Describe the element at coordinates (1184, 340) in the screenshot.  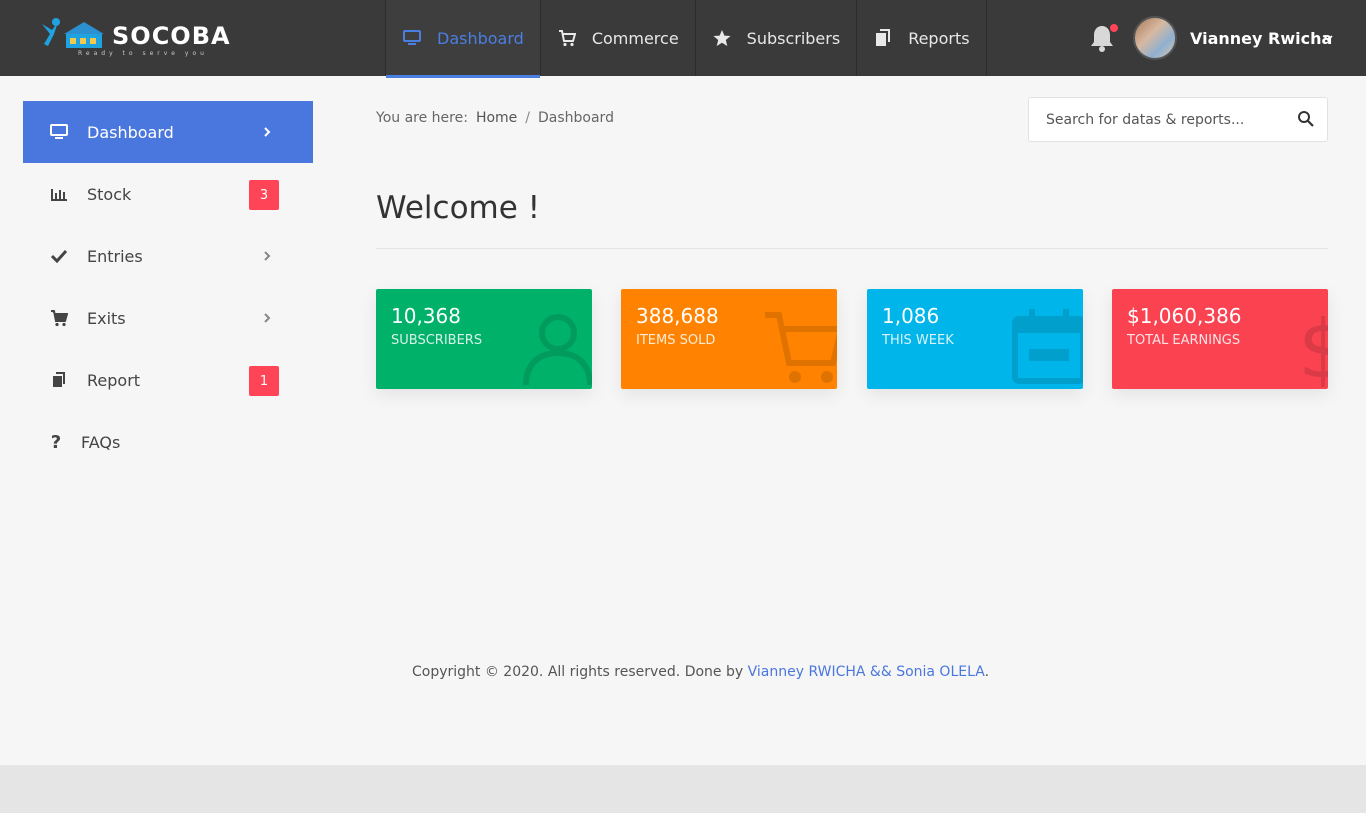
I see `stat-label: TOTAL EARNINGS` at that location.